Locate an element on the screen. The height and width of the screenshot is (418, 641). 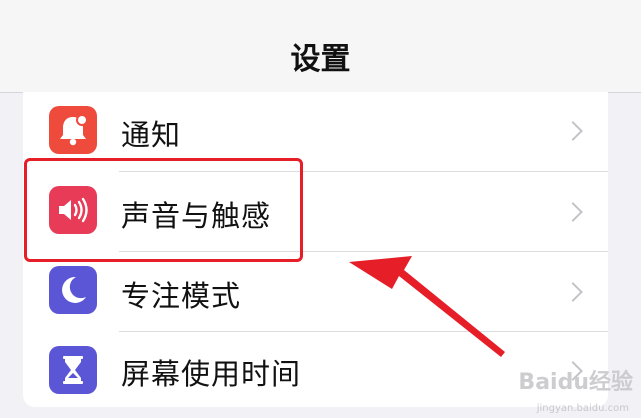
watermark-sub: jingyan.baidu.com is located at coordinates (582, 408).